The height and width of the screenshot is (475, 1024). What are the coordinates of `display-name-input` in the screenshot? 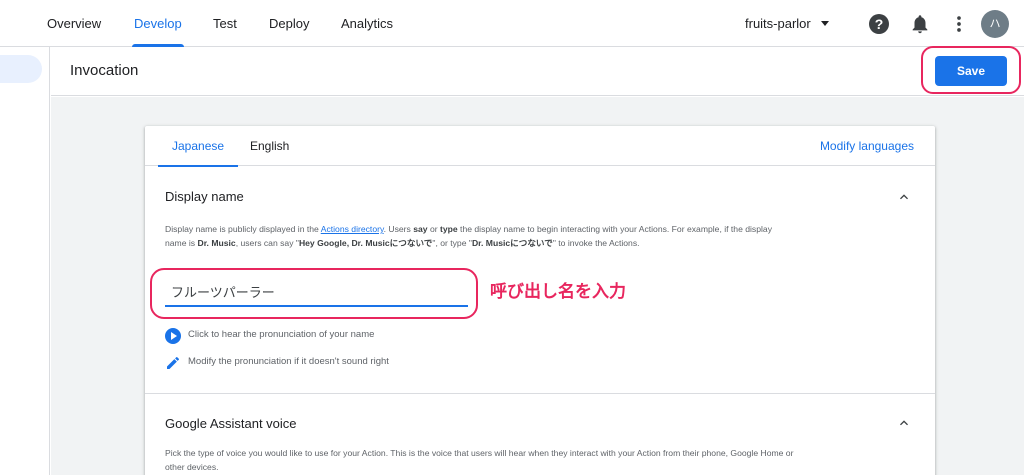 It's located at (316, 292).